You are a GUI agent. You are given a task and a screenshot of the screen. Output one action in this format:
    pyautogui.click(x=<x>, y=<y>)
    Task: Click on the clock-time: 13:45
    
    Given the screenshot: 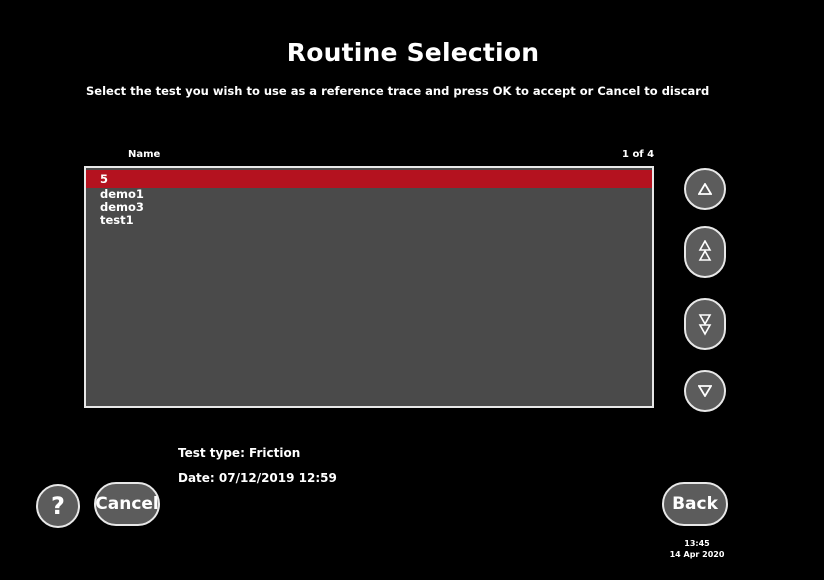 What is the action you would take?
    pyautogui.click(x=697, y=543)
    